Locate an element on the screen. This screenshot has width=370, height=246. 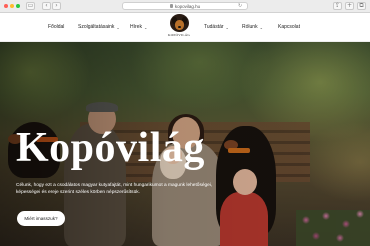
browser-toolbar: ▭ ‹ › kopovilag.hu ↻ ⇪ + ⧉ is located at coordinates (185, 6).